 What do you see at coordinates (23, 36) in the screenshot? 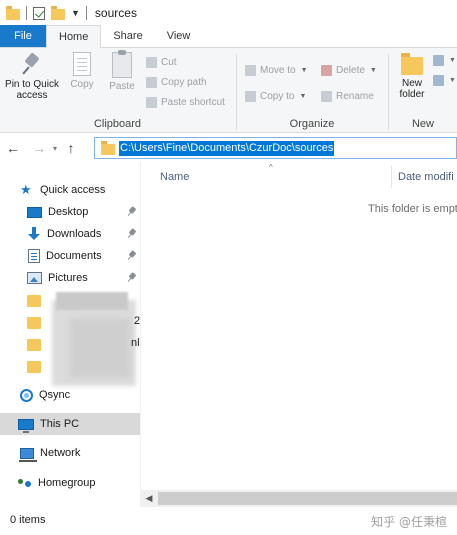
I see `tab-file: File` at bounding box center [23, 36].